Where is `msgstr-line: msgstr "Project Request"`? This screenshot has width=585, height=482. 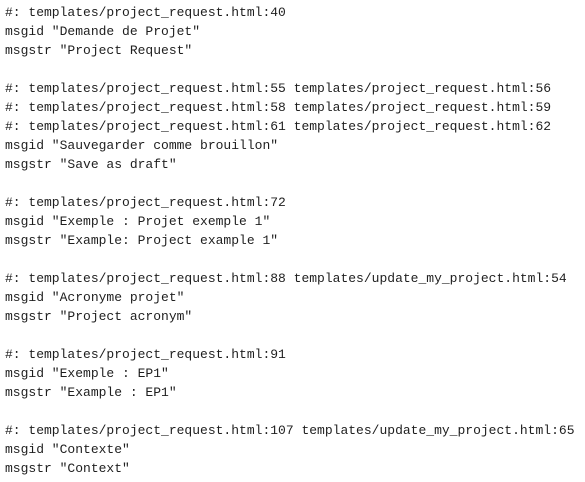
msgstr-line: msgstr "Project Request" is located at coordinates (99, 50).